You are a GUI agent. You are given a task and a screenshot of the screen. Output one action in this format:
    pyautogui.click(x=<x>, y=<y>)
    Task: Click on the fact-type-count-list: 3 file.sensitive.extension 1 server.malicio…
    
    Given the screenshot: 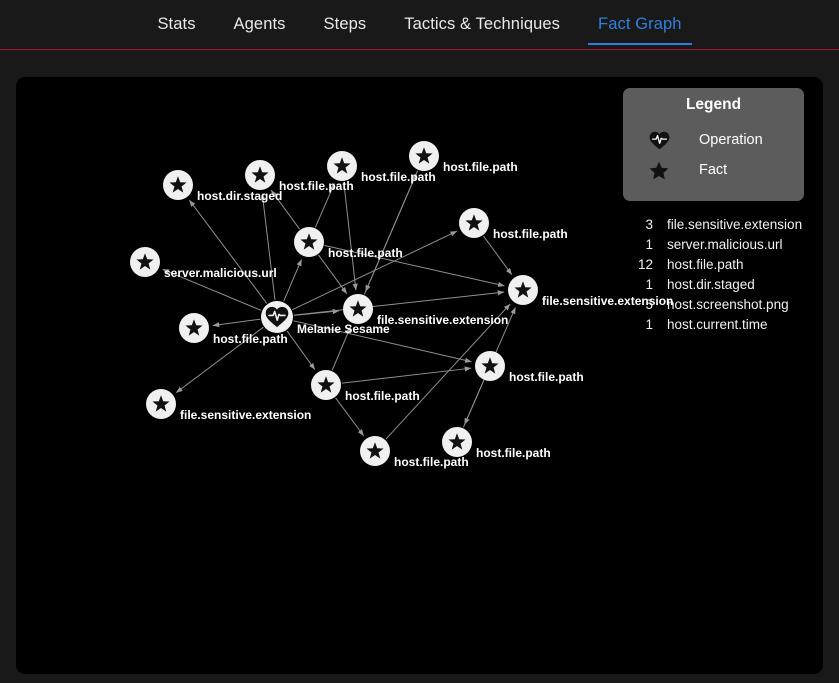 What is the action you would take?
    pyautogui.click(x=723, y=277)
    